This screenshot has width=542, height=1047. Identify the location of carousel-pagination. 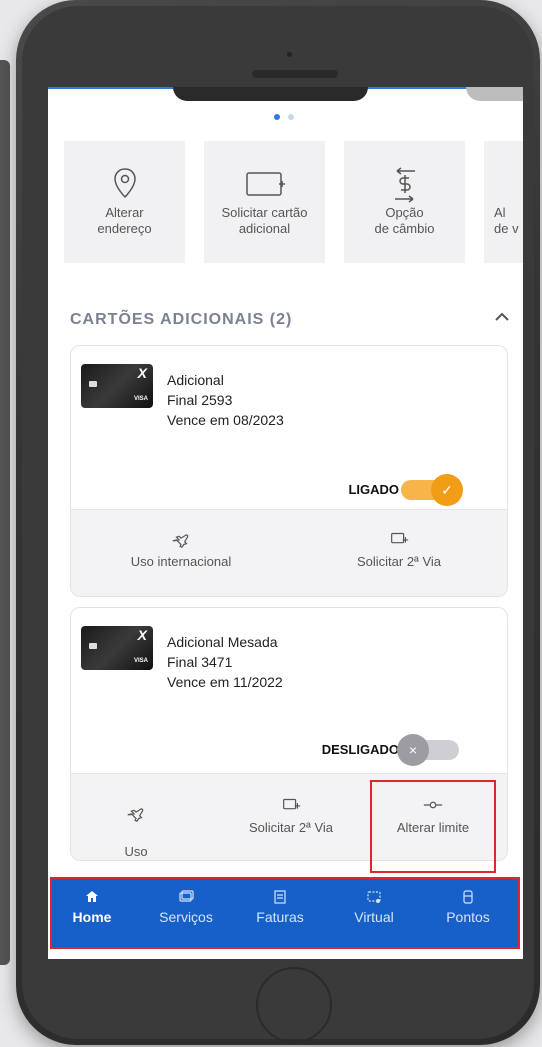
(284, 117).